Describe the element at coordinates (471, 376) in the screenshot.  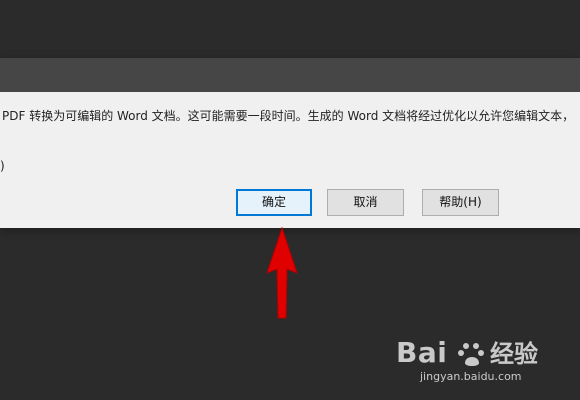
I see `watermark-url: jingyan.baidu.com` at that location.